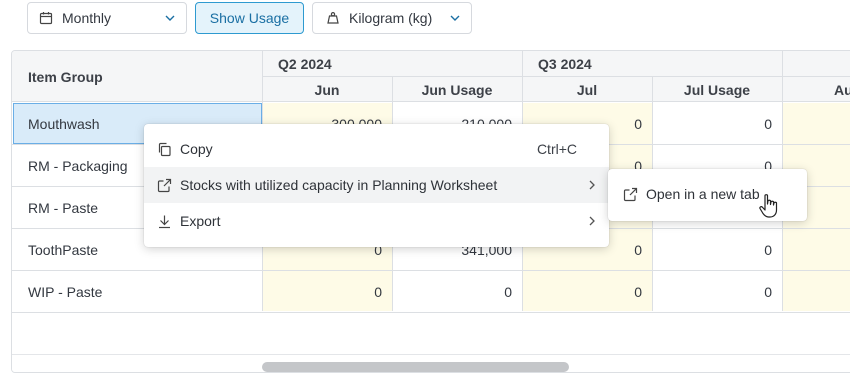 Image resolution: width=850 pixels, height=380 pixels. Describe the element at coordinates (78, 165) in the screenshot. I see `row-group-rm-packaging: RM - Packaging` at that location.